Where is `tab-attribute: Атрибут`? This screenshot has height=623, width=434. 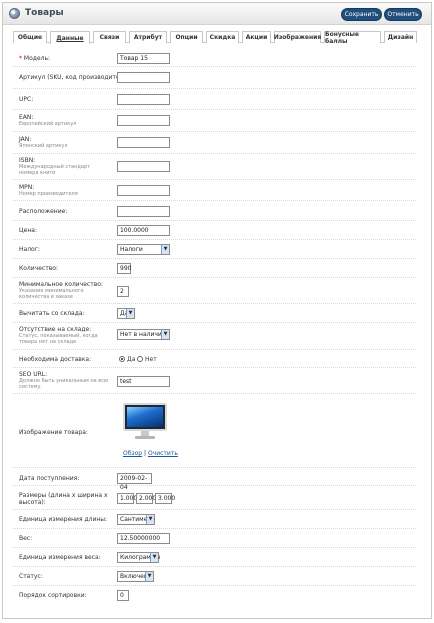
tab-attribute: Атрибут is located at coordinates (148, 37).